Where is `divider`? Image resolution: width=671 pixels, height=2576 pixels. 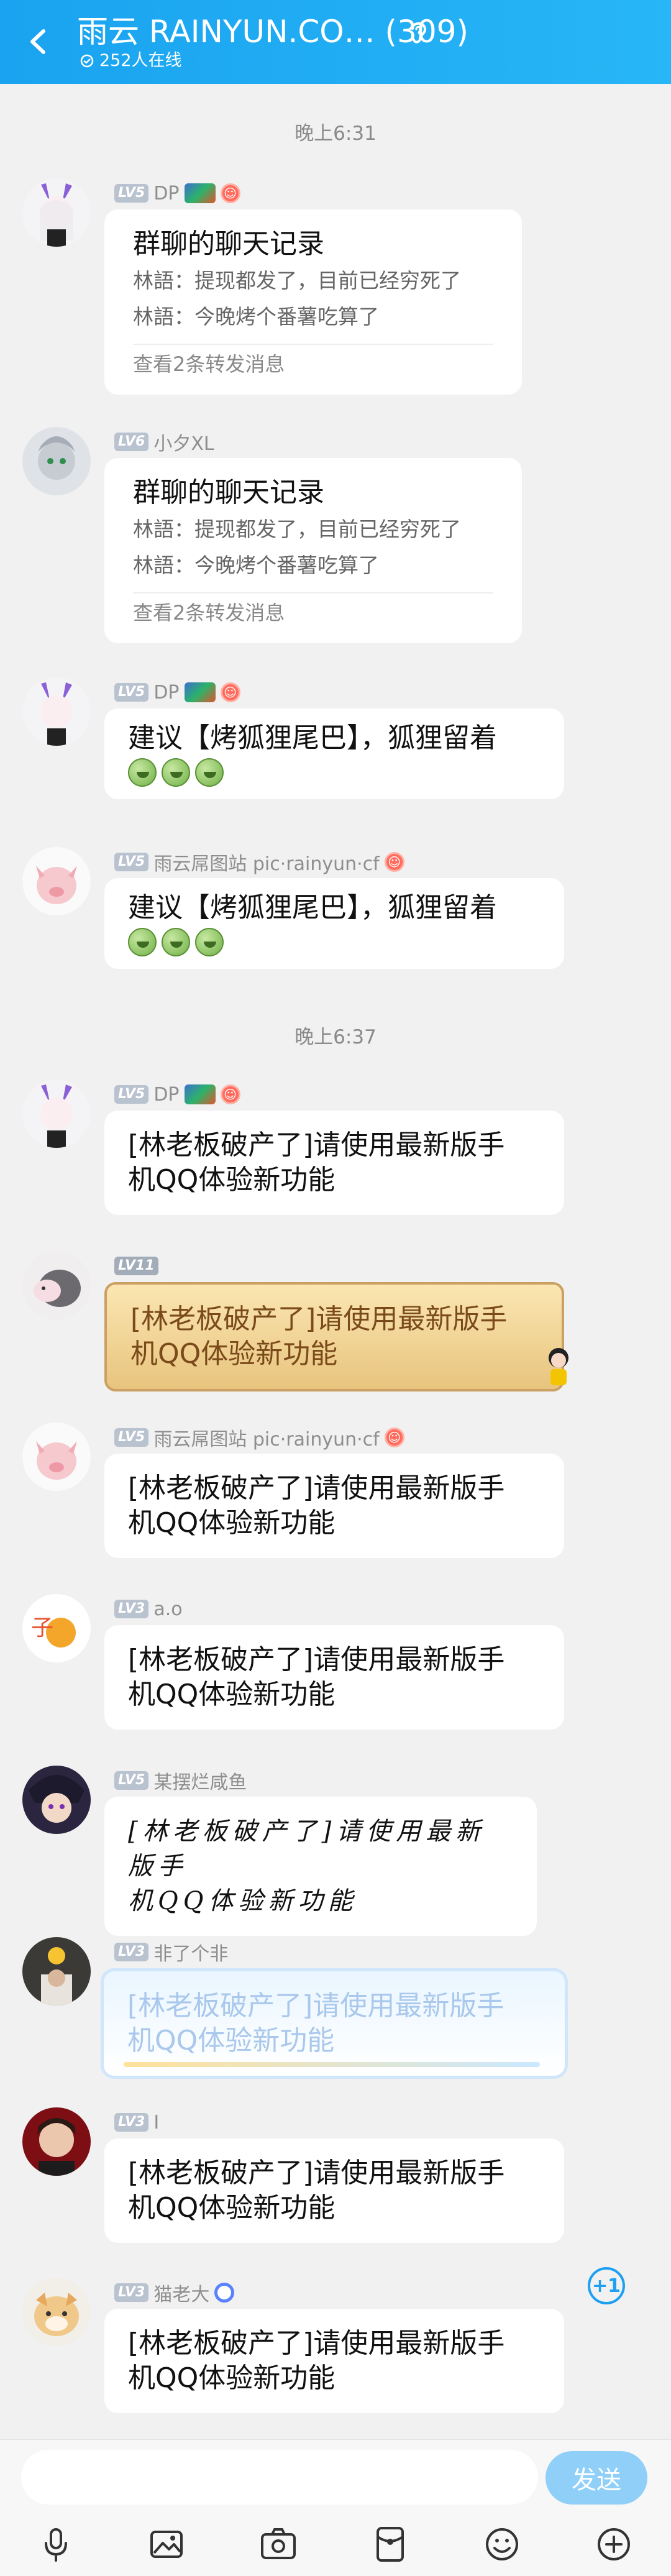
divider is located at coordinates (313, 593).